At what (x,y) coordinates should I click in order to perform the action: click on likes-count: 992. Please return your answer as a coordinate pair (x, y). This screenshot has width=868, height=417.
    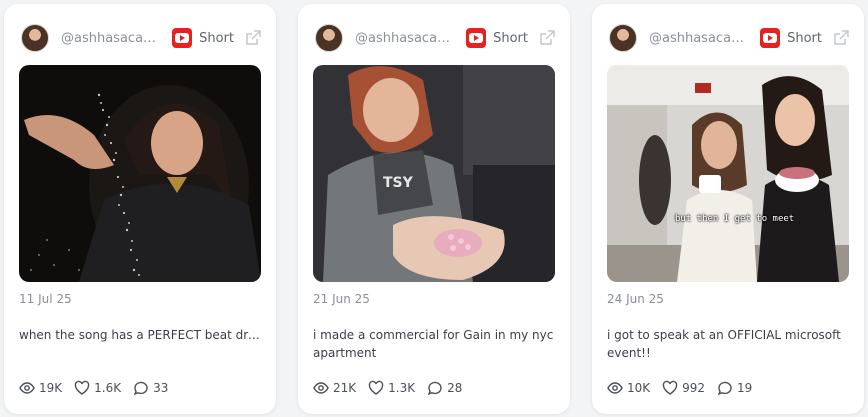
    Looking at the image, I should click on (694, 388).